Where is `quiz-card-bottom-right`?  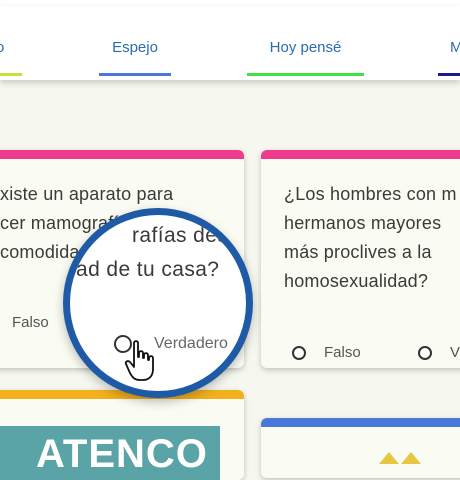
quiz-card-bottom-right is located at coordinates (360, 448).